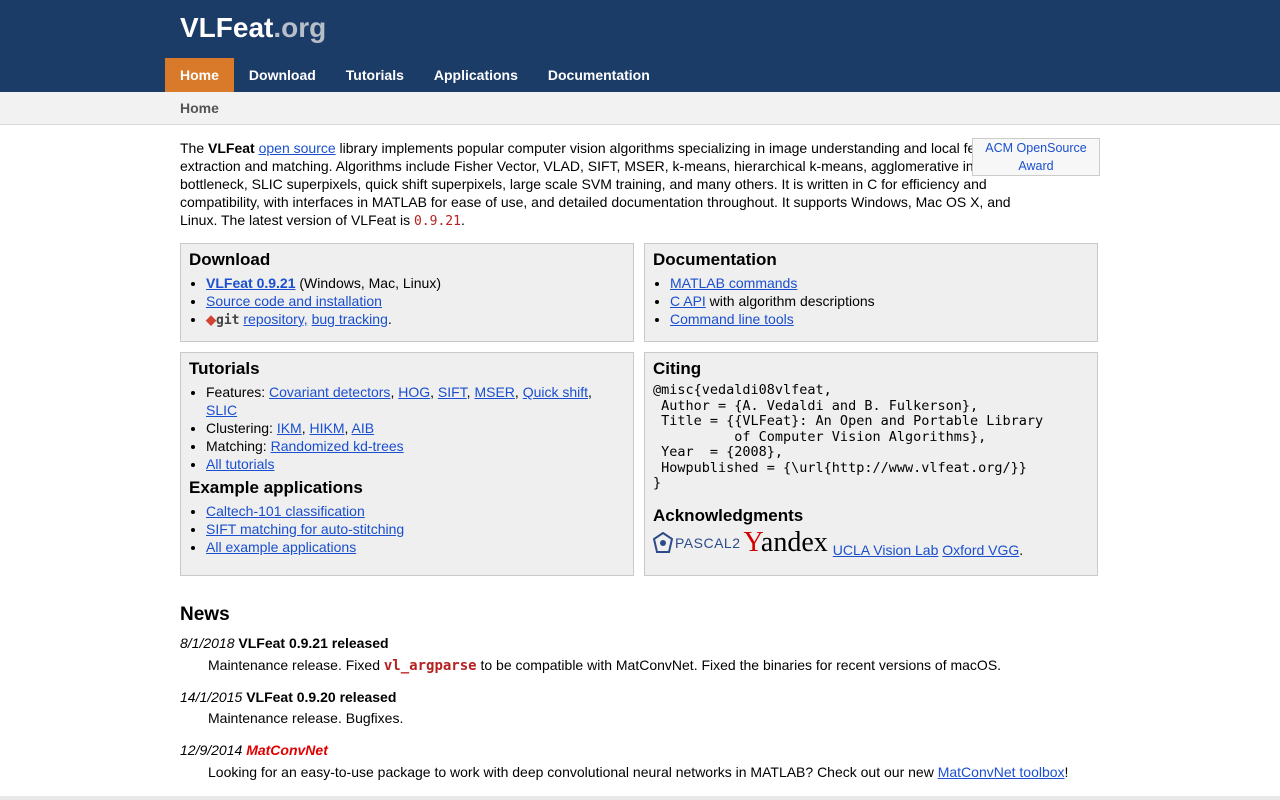 This screenshot has width=1280, height=800. Describe the element at coordinates (207, 643) in the screenshot. I see `news-date: 8/1/2018` at that location.